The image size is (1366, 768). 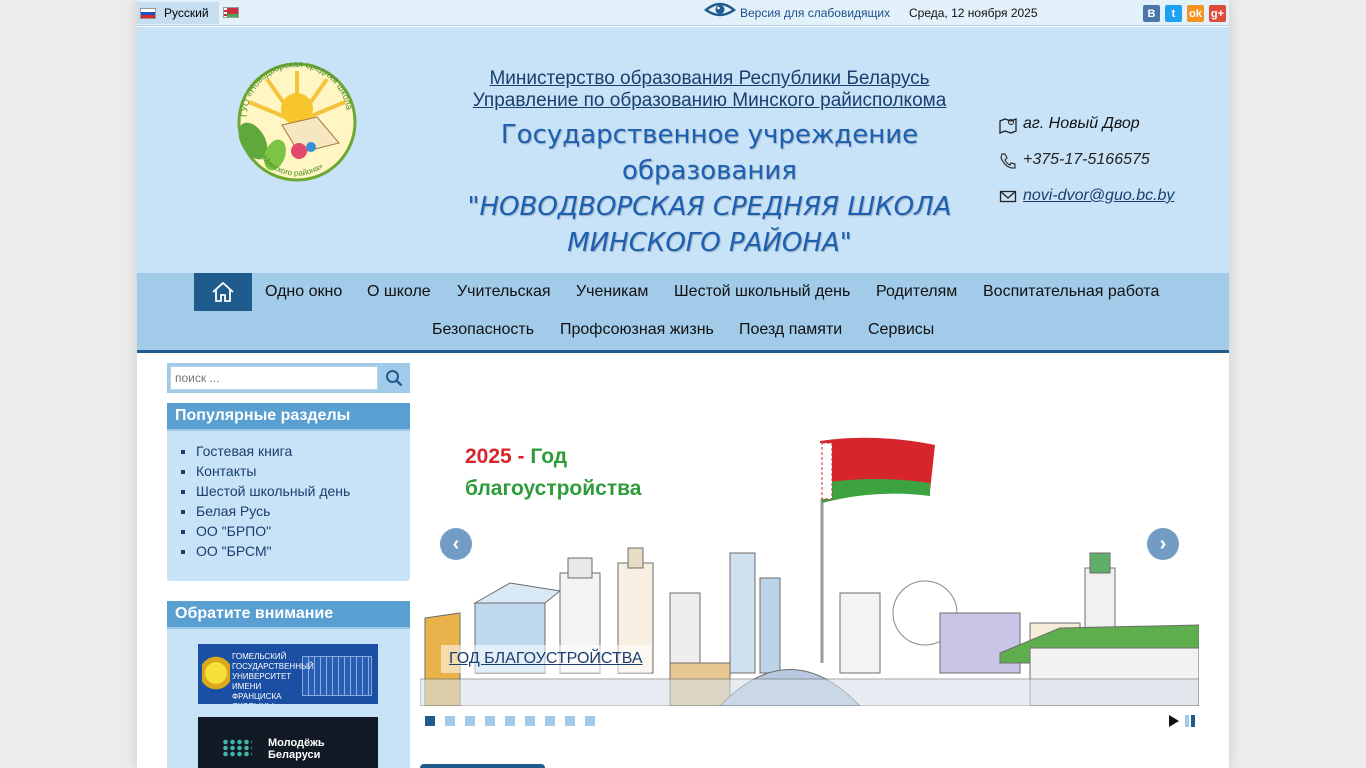 What do you see at coordinates (709, 243) in the screenshot?
I see `school-title-line3: МИНСКОГО РАЙОНА"` at bounding box center [709, 243].